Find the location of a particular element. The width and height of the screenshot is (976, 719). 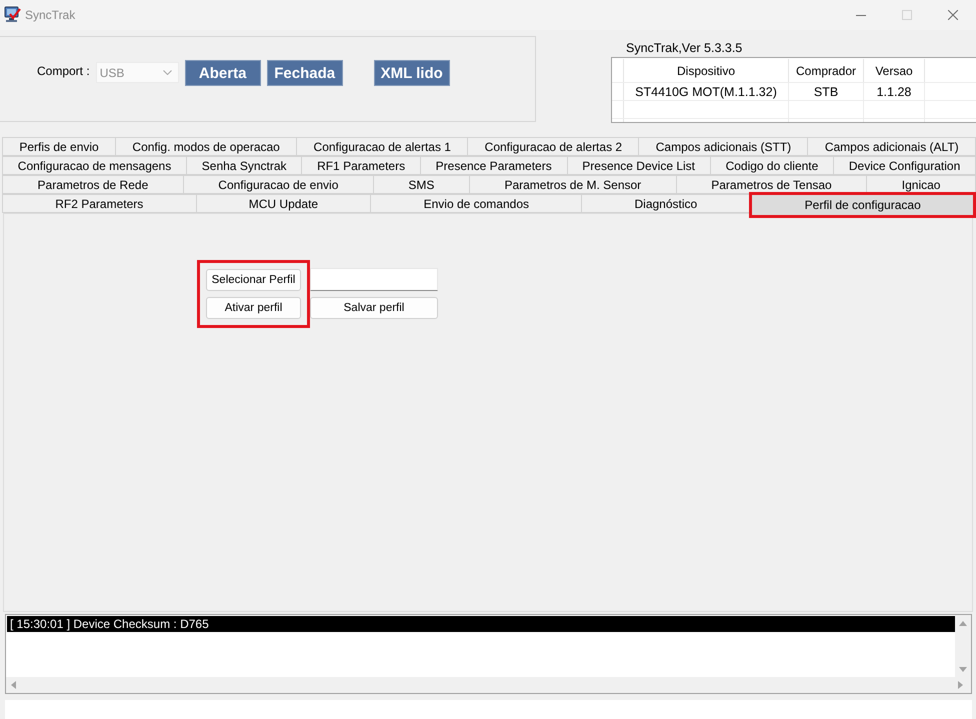

maximize-icon is located at coordinates (907, 15).